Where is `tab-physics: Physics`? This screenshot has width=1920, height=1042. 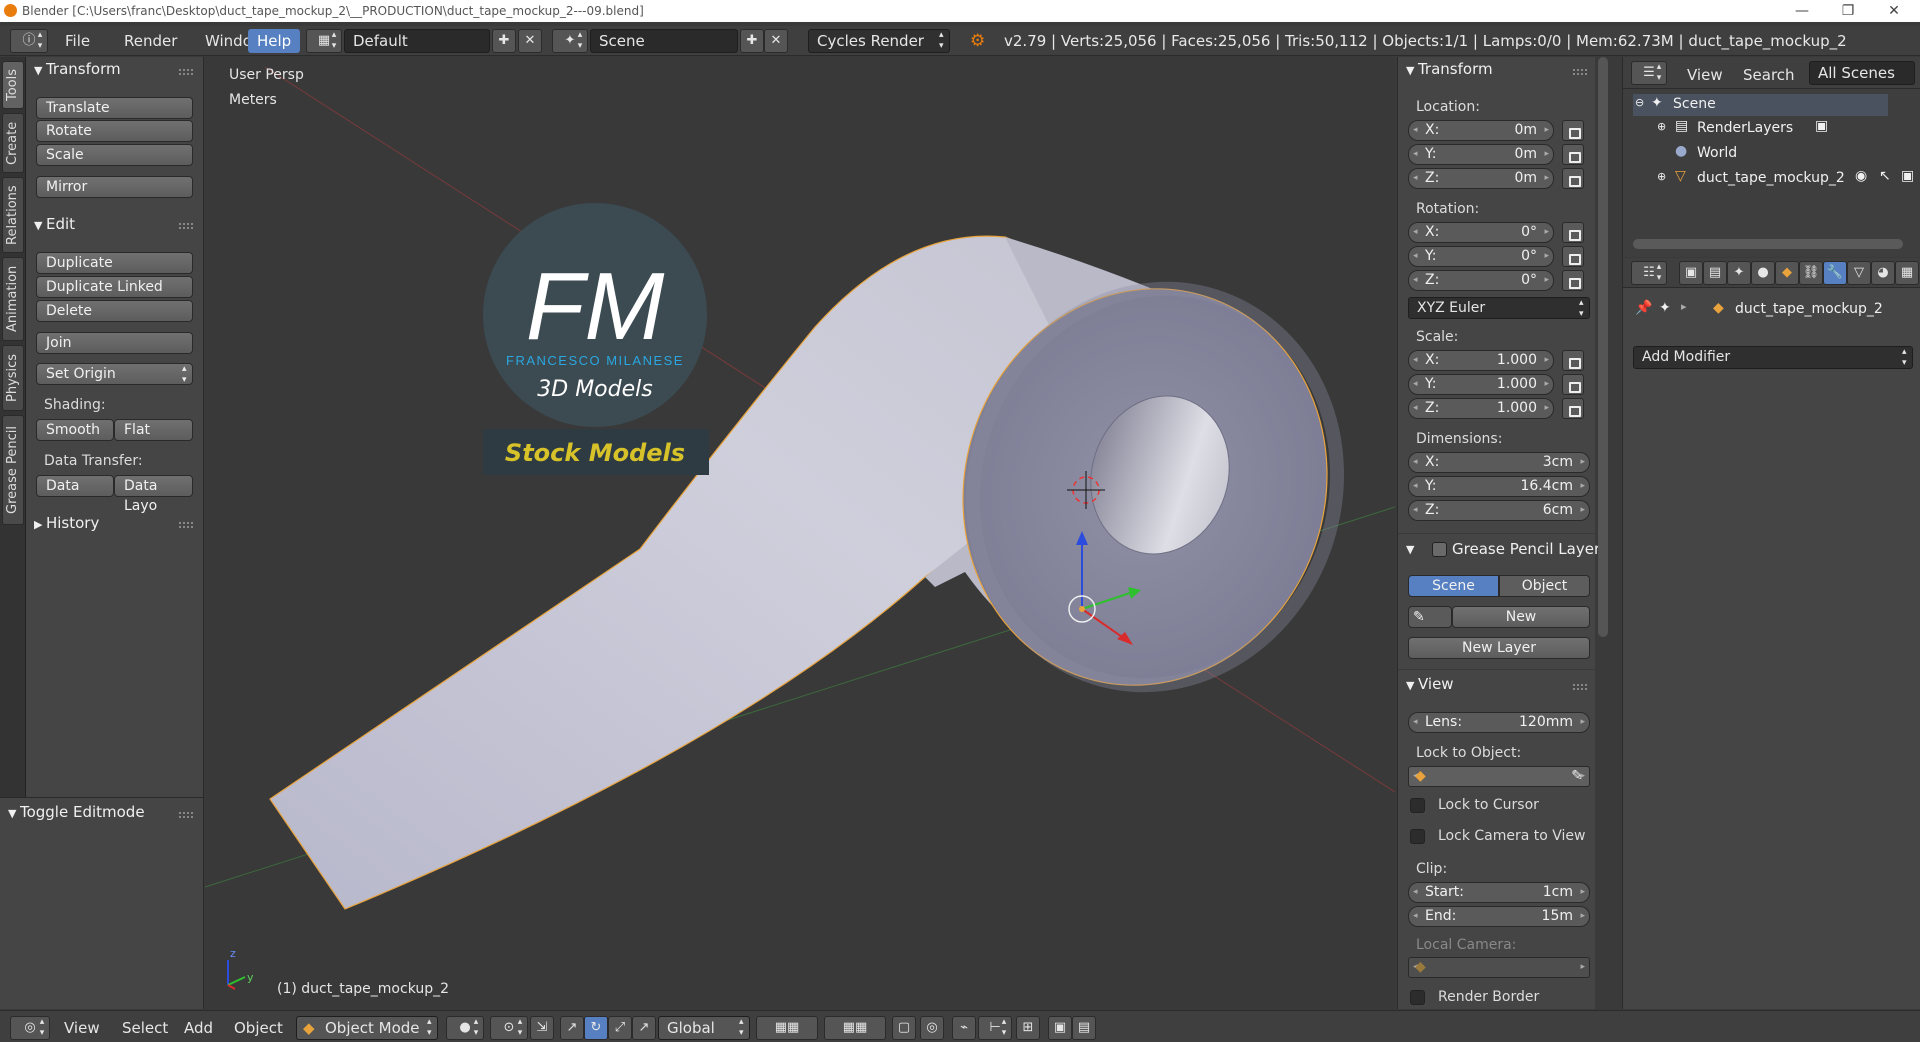
tab-physics: Physics is located at coordinates (13, 378).